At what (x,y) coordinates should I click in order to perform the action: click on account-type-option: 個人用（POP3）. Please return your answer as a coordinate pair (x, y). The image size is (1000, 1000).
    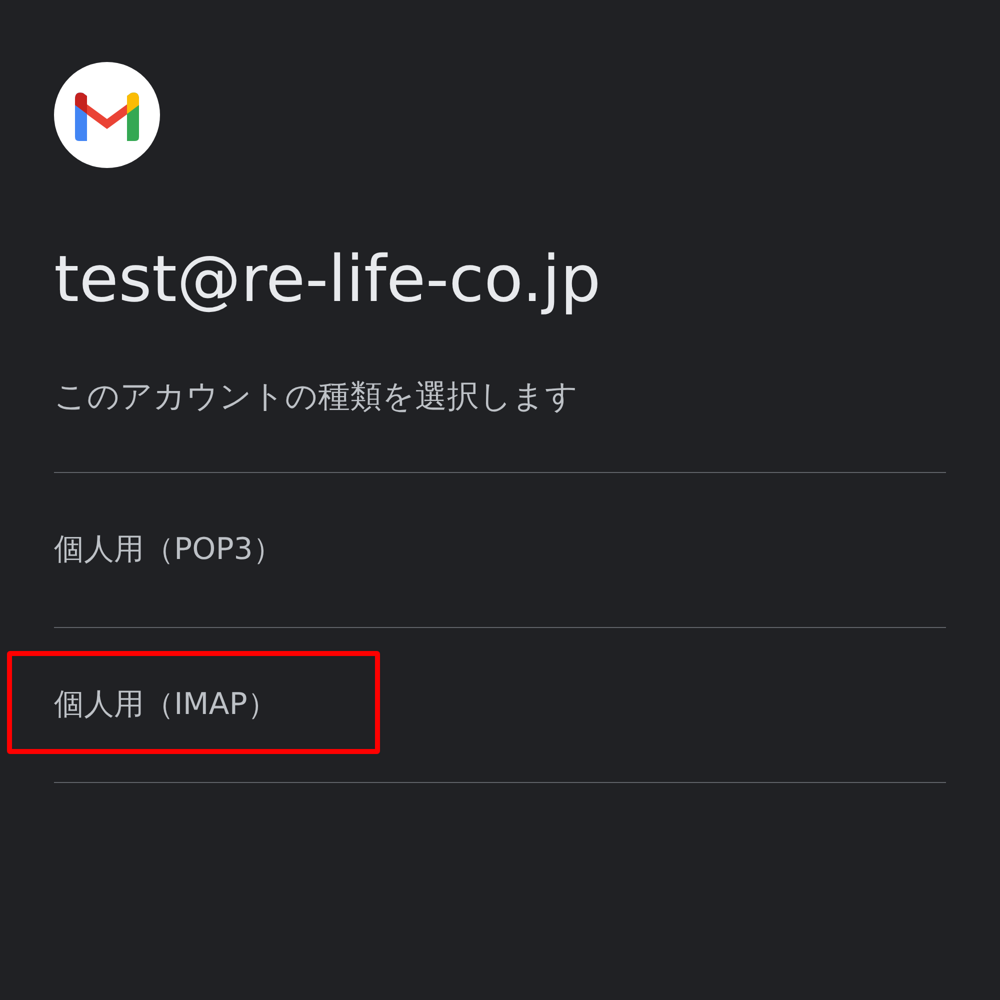
    Looking at the image, I should click on (168, 550).